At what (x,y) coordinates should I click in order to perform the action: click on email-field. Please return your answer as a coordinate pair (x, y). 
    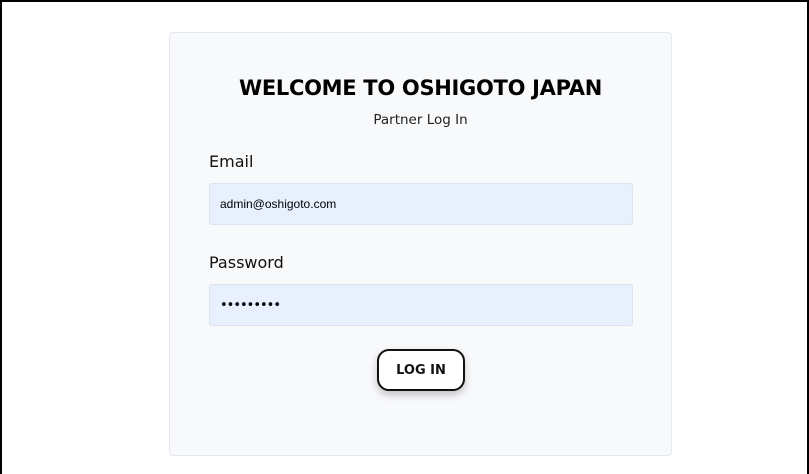
    Looking at the image, I should click on (421, 204).